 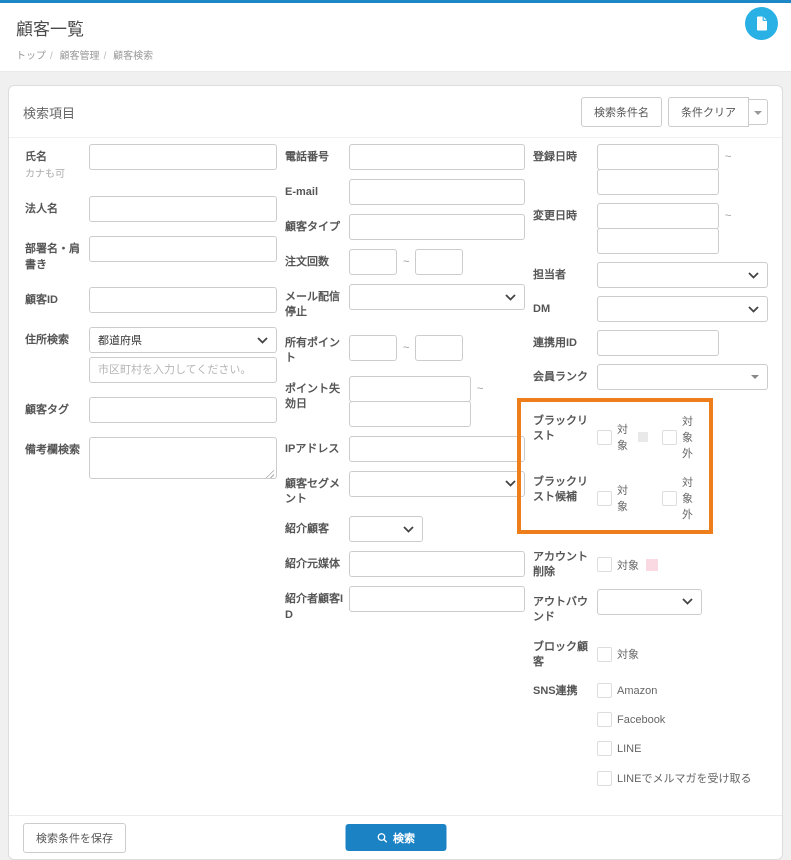 I want to click on phone-input, so click(x=437, y=157).